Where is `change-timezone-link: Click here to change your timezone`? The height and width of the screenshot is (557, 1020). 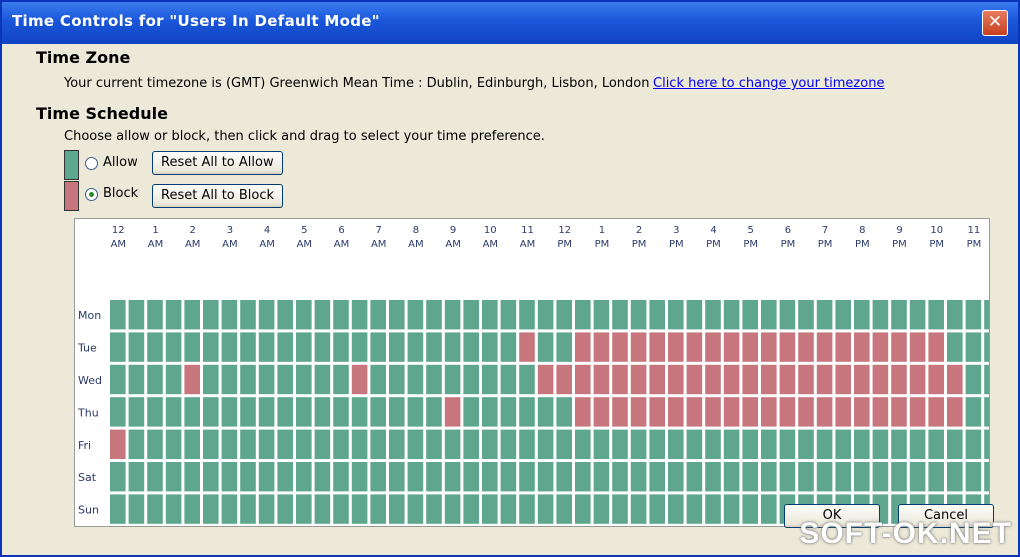
change-timezone-link: Click here to change your timezone is located at coordinates (768, 83).